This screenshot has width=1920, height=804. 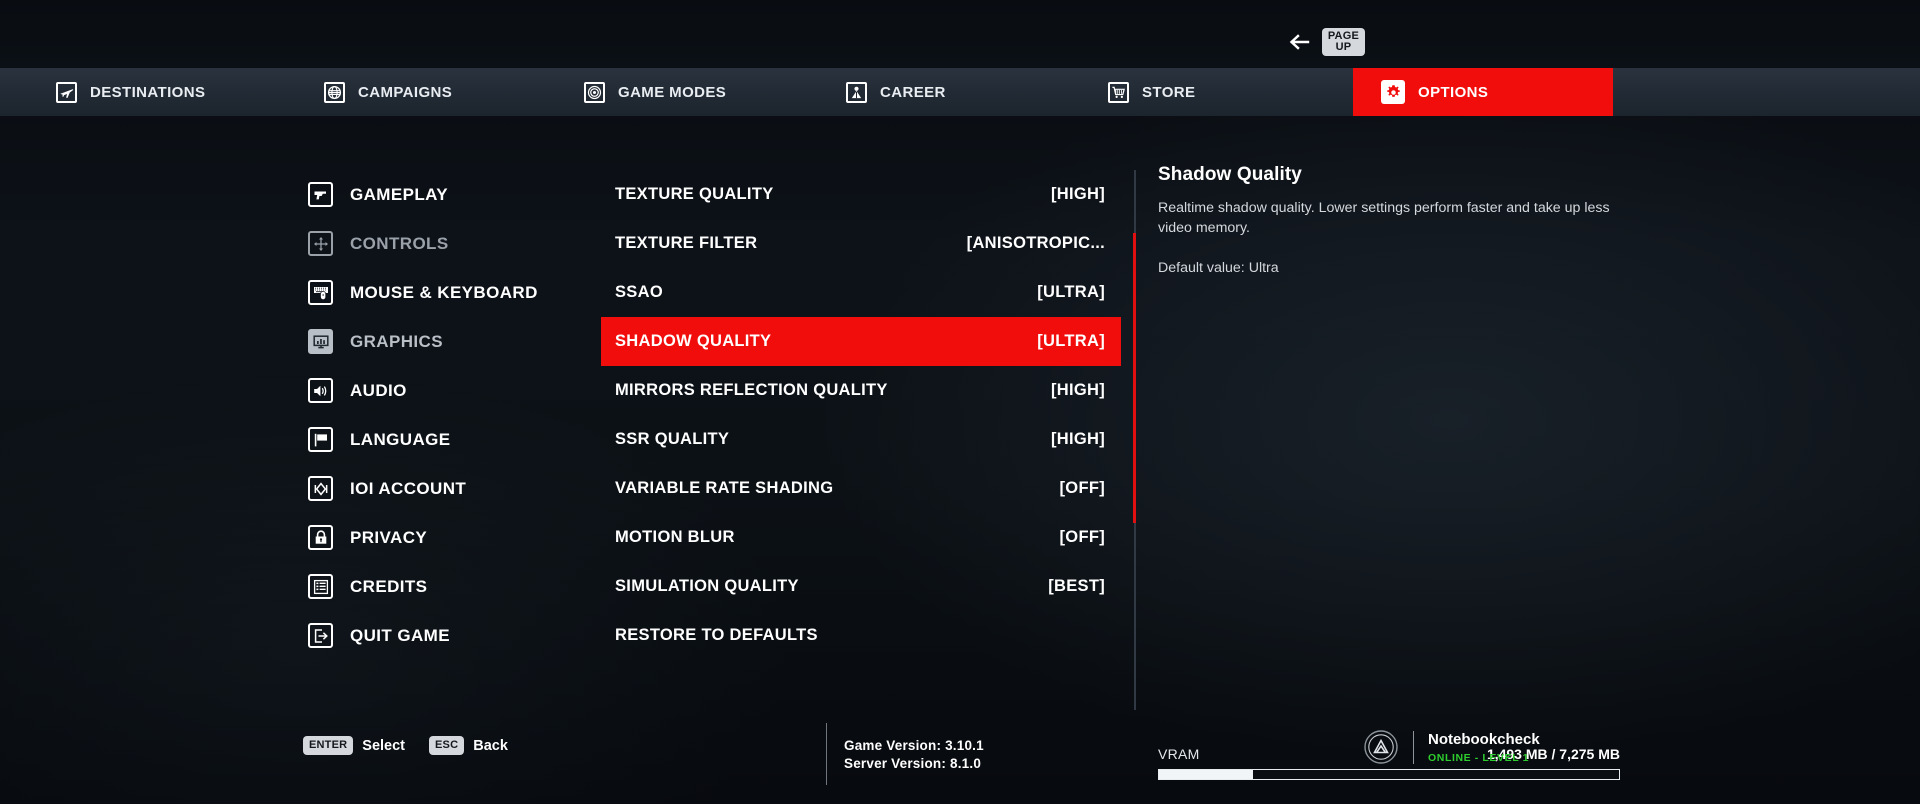 I want to click on hint-select: ENTER Select, so click(x=354, y=745).